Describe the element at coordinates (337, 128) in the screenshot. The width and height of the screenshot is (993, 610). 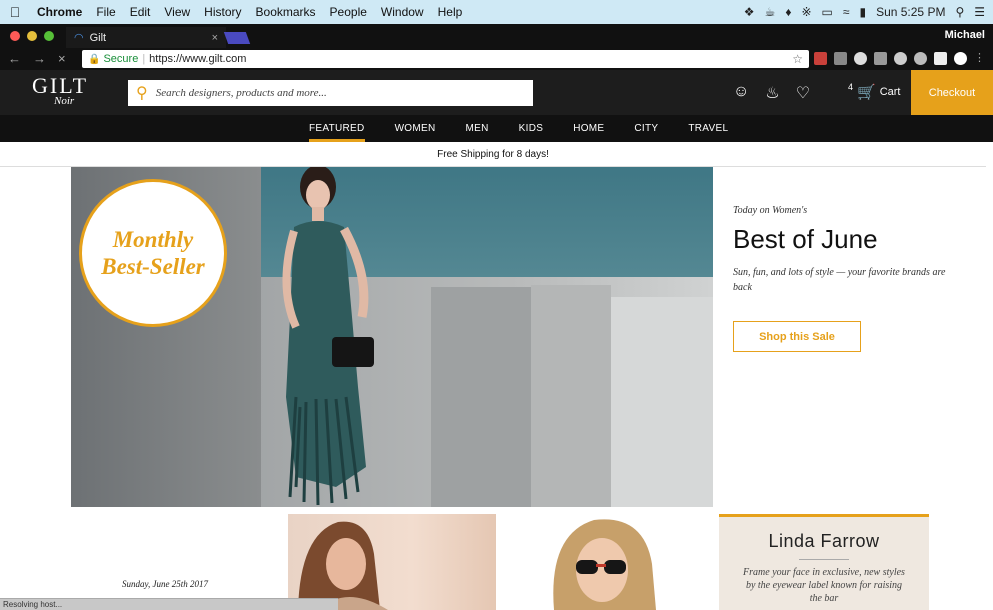
I see `nav-featured: FEATURED` at that location.